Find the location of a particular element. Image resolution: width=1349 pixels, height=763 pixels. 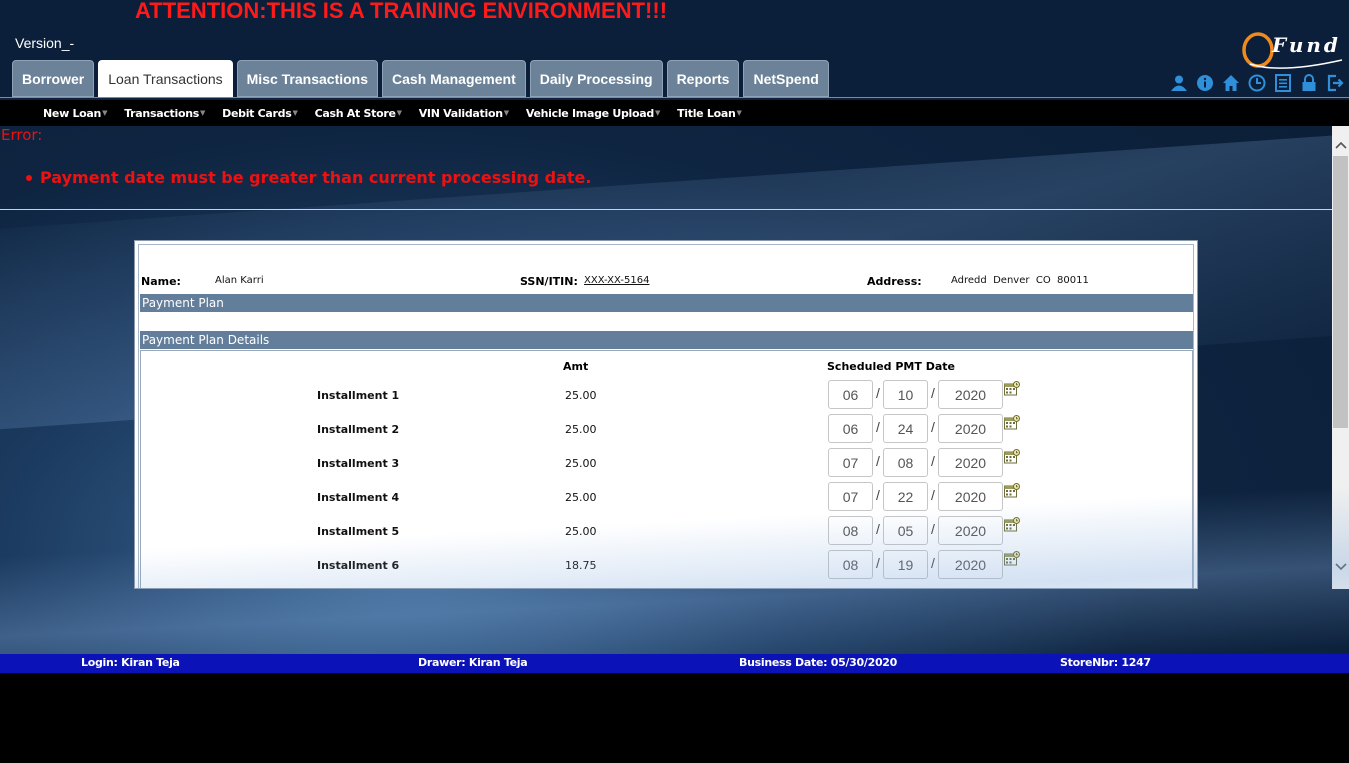

date-day-input: 05 is located at coordinates (905, 530).